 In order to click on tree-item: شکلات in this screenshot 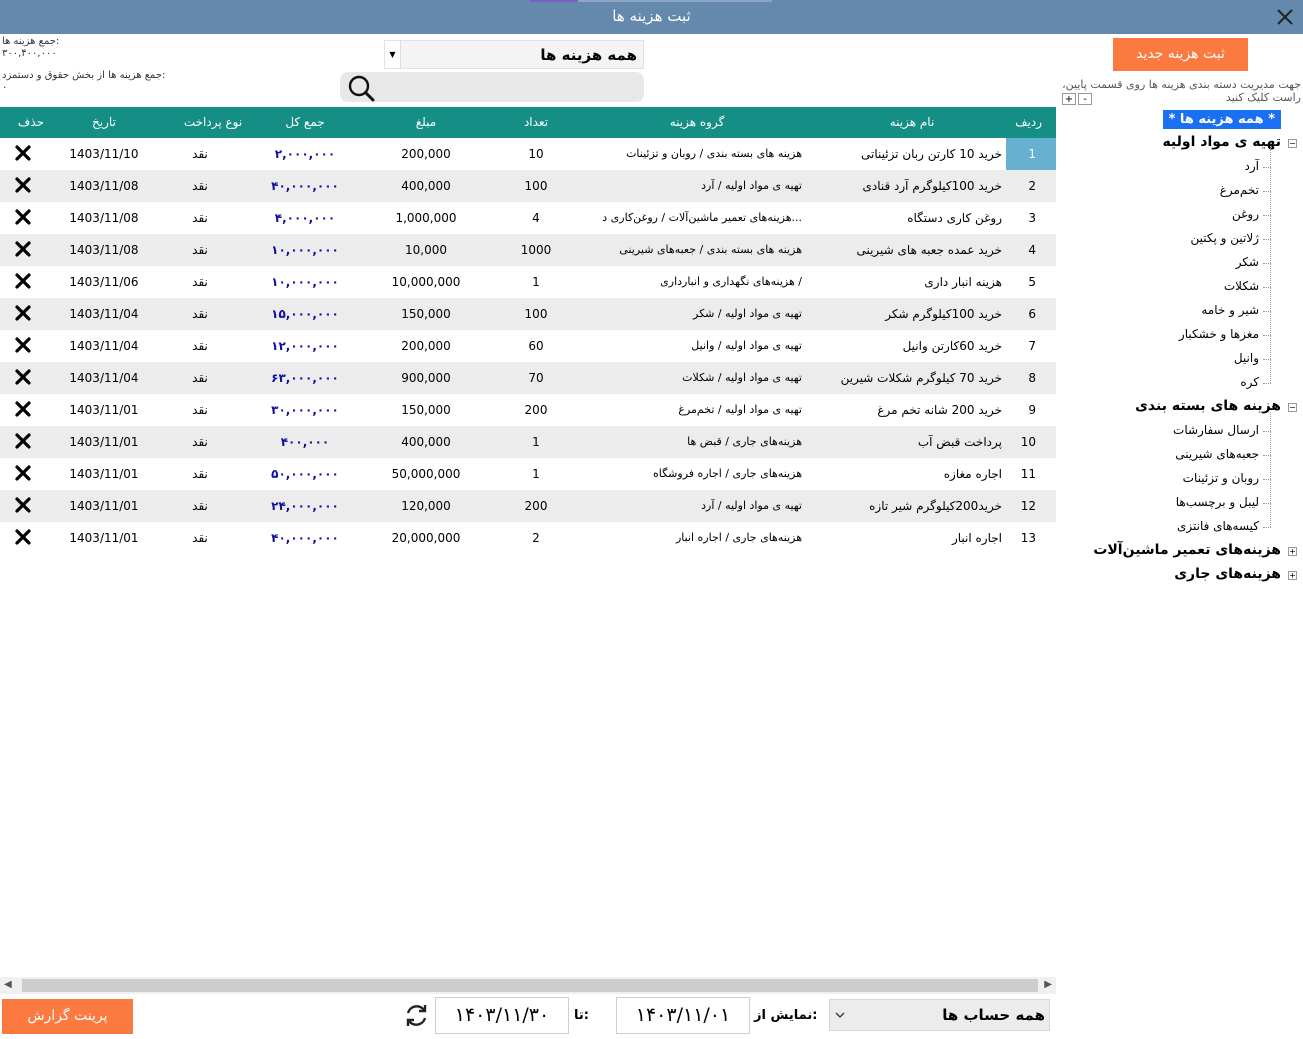, I will do `click(1241, 286)`.